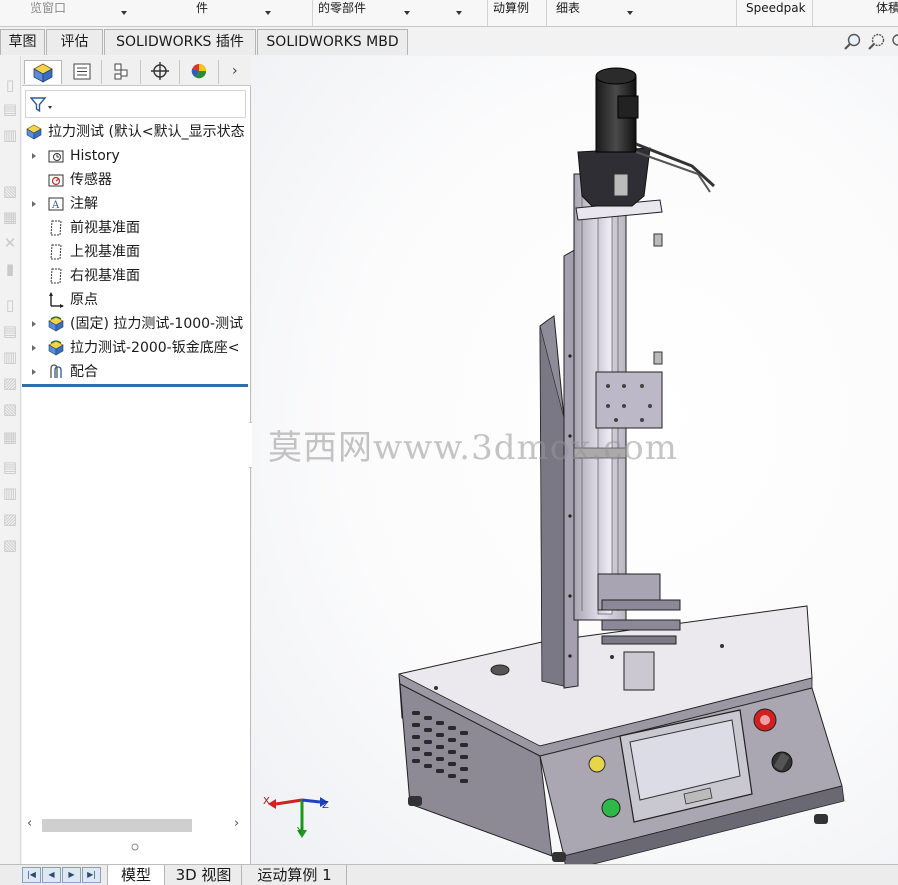 Image resolution: width=898 pixels, height=885 pixels. Describe the element at coordinates (298, 817) in the screenshot. I see `reference-triad-icon` at that location.